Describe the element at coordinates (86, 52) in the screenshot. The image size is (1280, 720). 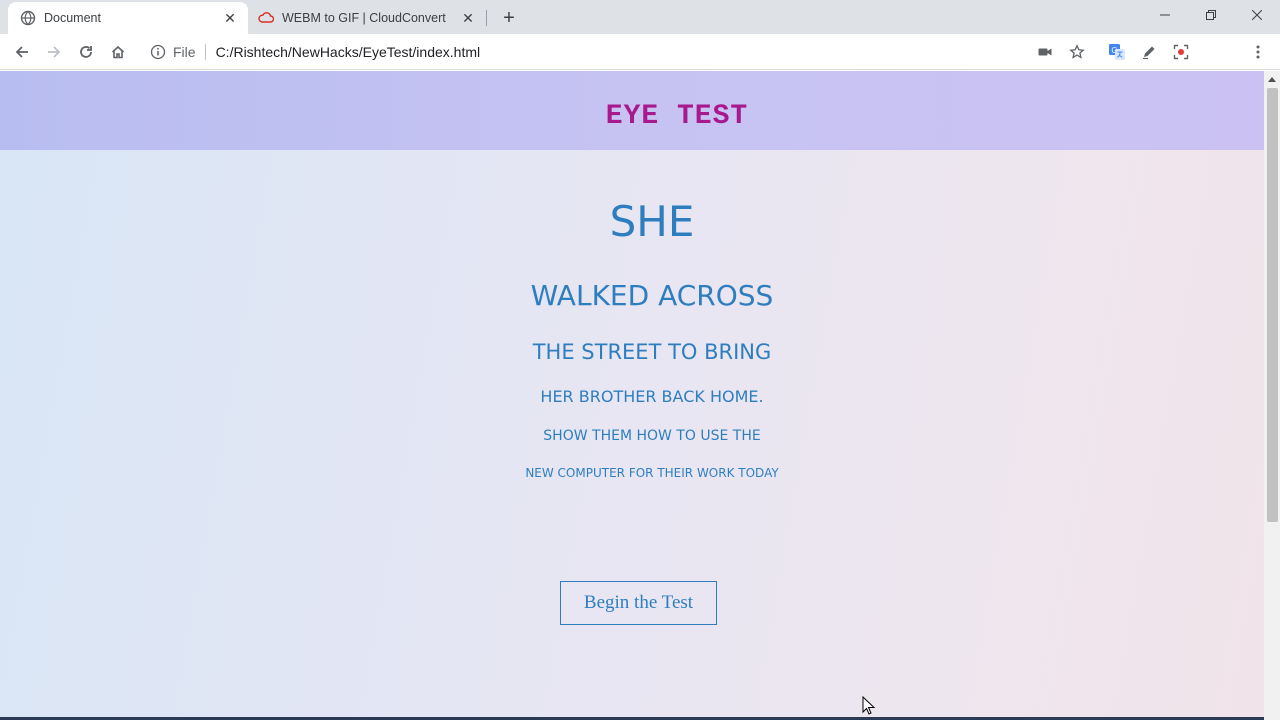
I see `reload-icon` at that location.